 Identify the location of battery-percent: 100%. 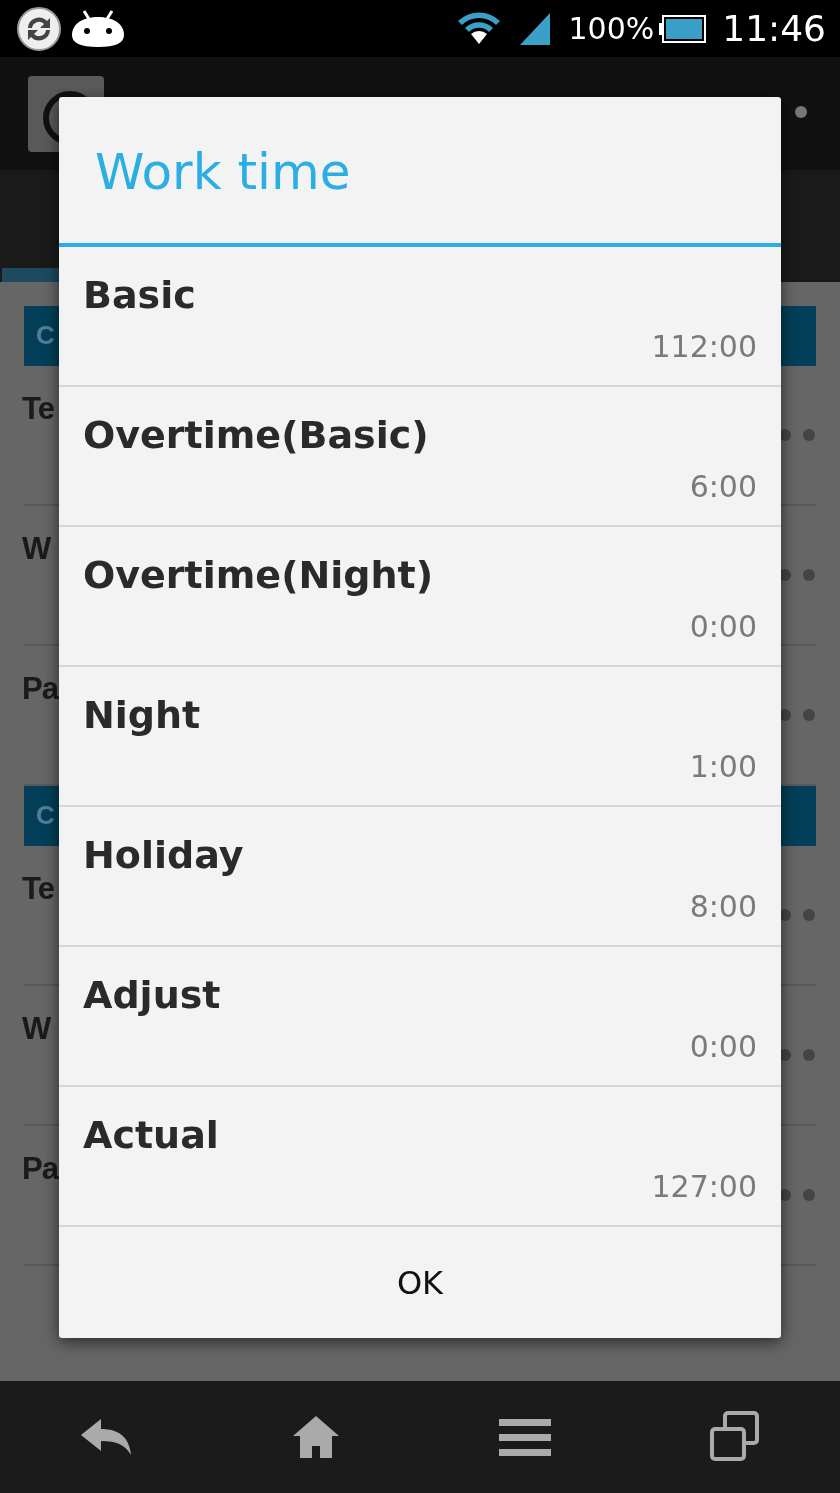
(611, 29).